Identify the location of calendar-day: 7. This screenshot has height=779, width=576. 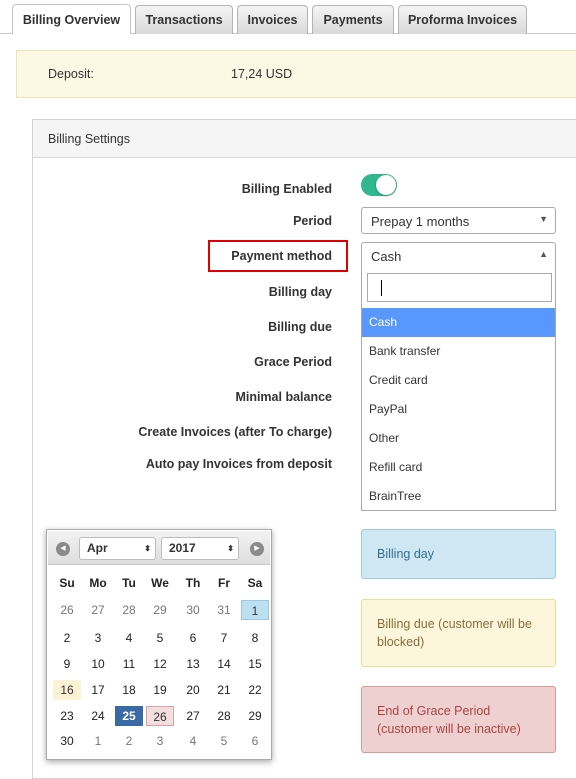
(224, 638).